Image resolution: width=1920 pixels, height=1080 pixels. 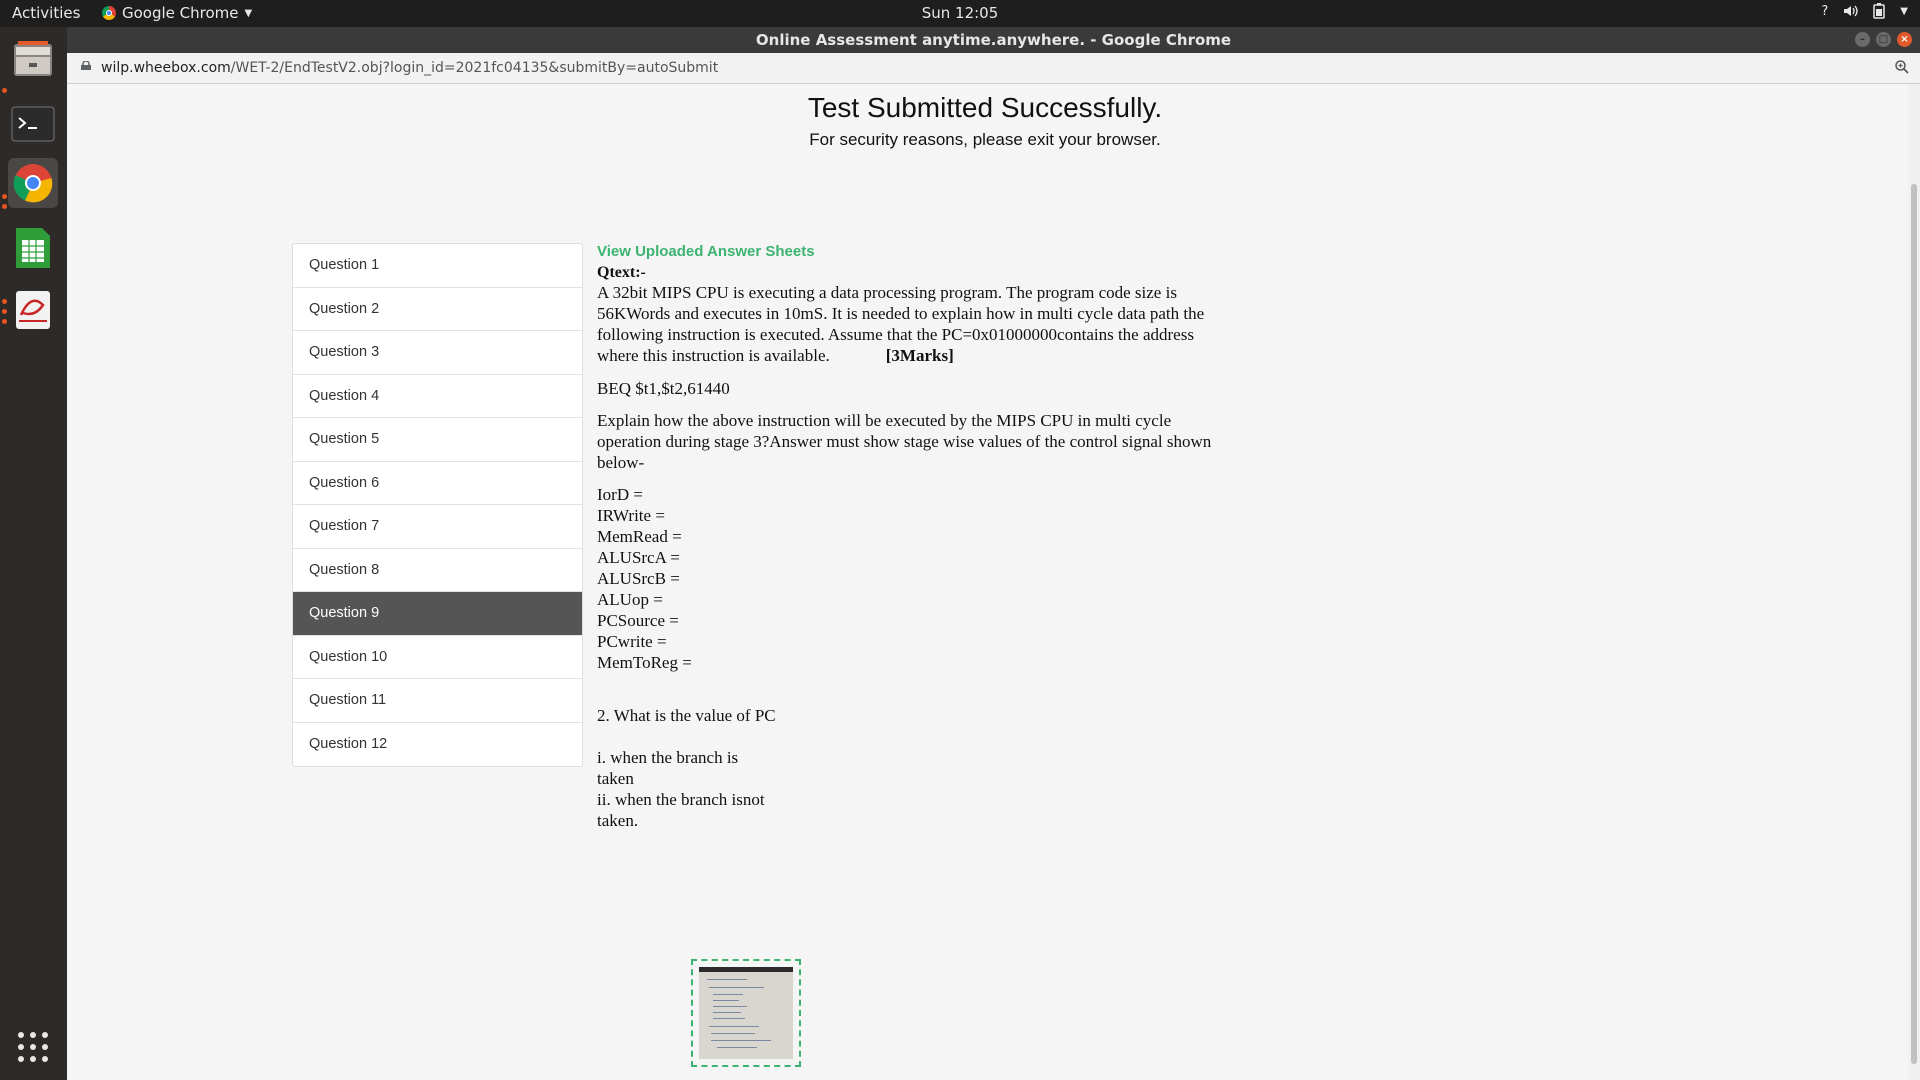 I want to click on qtext-label: Qtext:-, so click(x=621, y=272).